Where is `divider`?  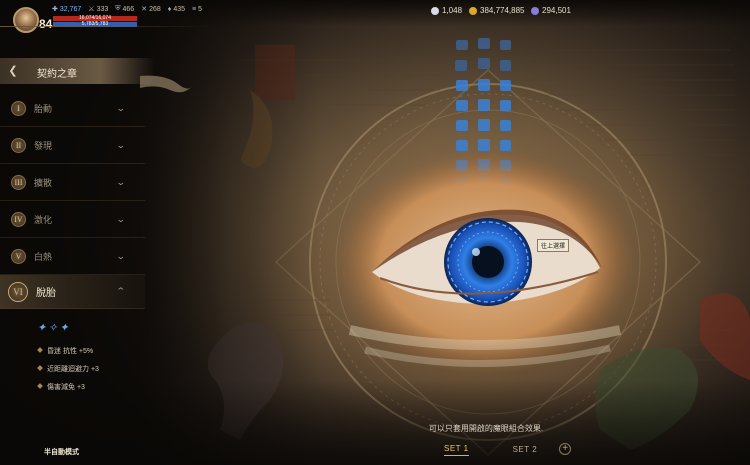 divider is located at coordinates (105, 26).